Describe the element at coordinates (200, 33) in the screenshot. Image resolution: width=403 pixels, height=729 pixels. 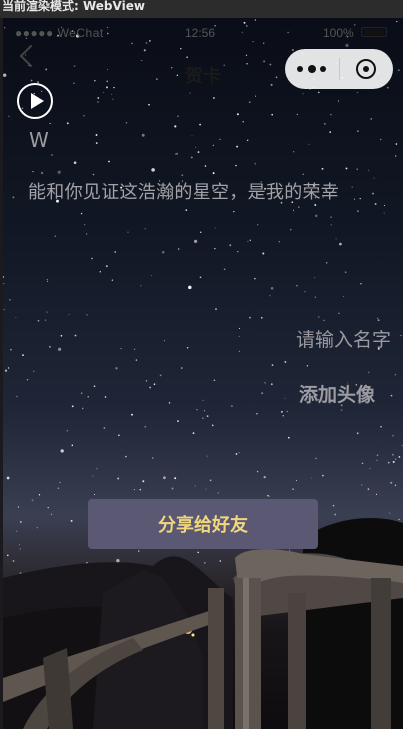
I see `clock: 12:56` at that location.